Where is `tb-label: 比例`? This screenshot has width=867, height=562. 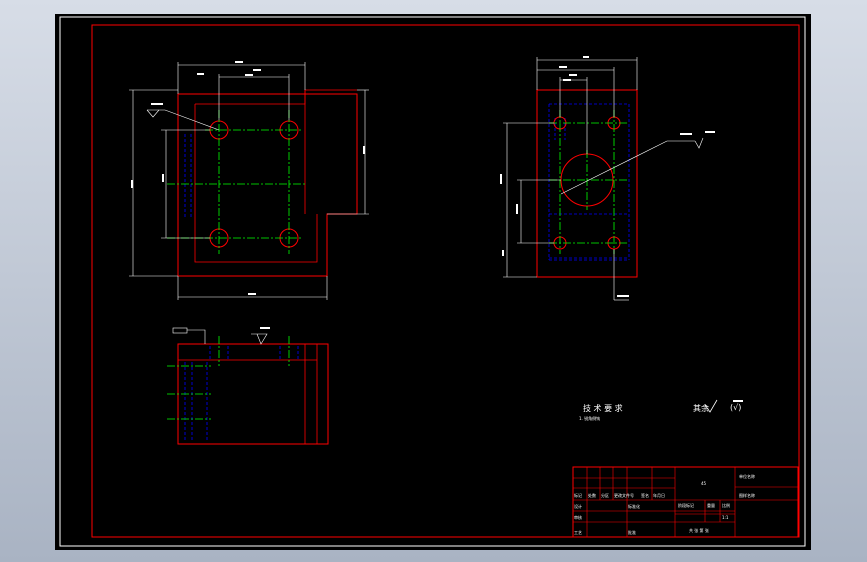
tb-label: 比例 is located at coordinates (726, 505).